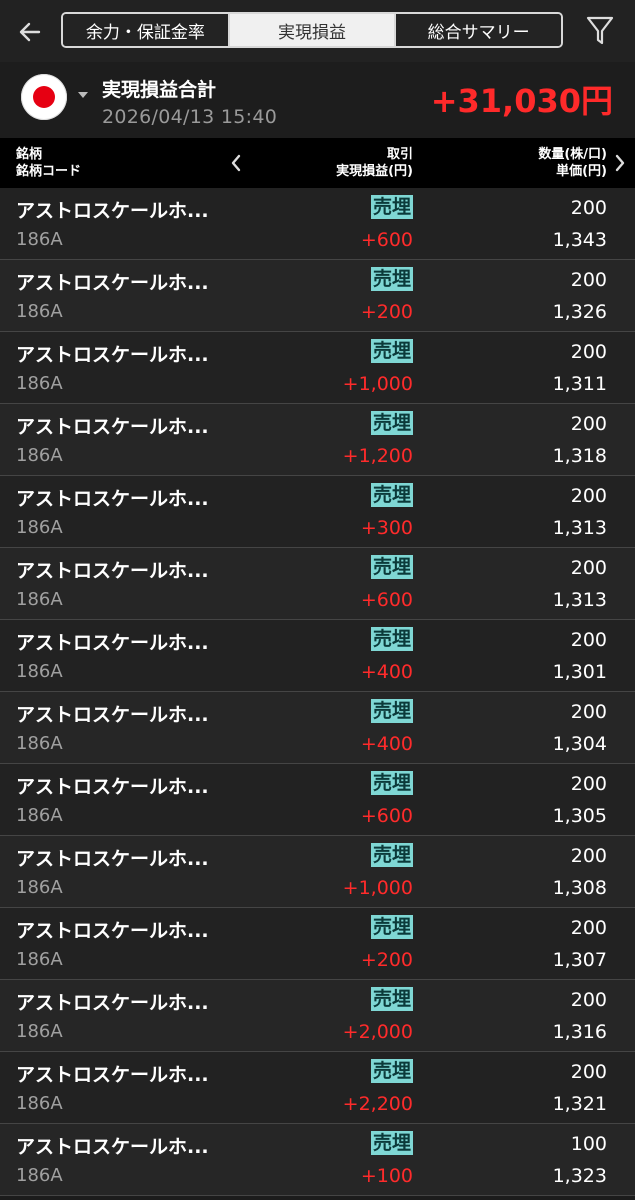 The width and height of the screenshot is (635, 1200). Describe the element at coordinates (30, 32) in the screenshot. I see `back-button` at that location.